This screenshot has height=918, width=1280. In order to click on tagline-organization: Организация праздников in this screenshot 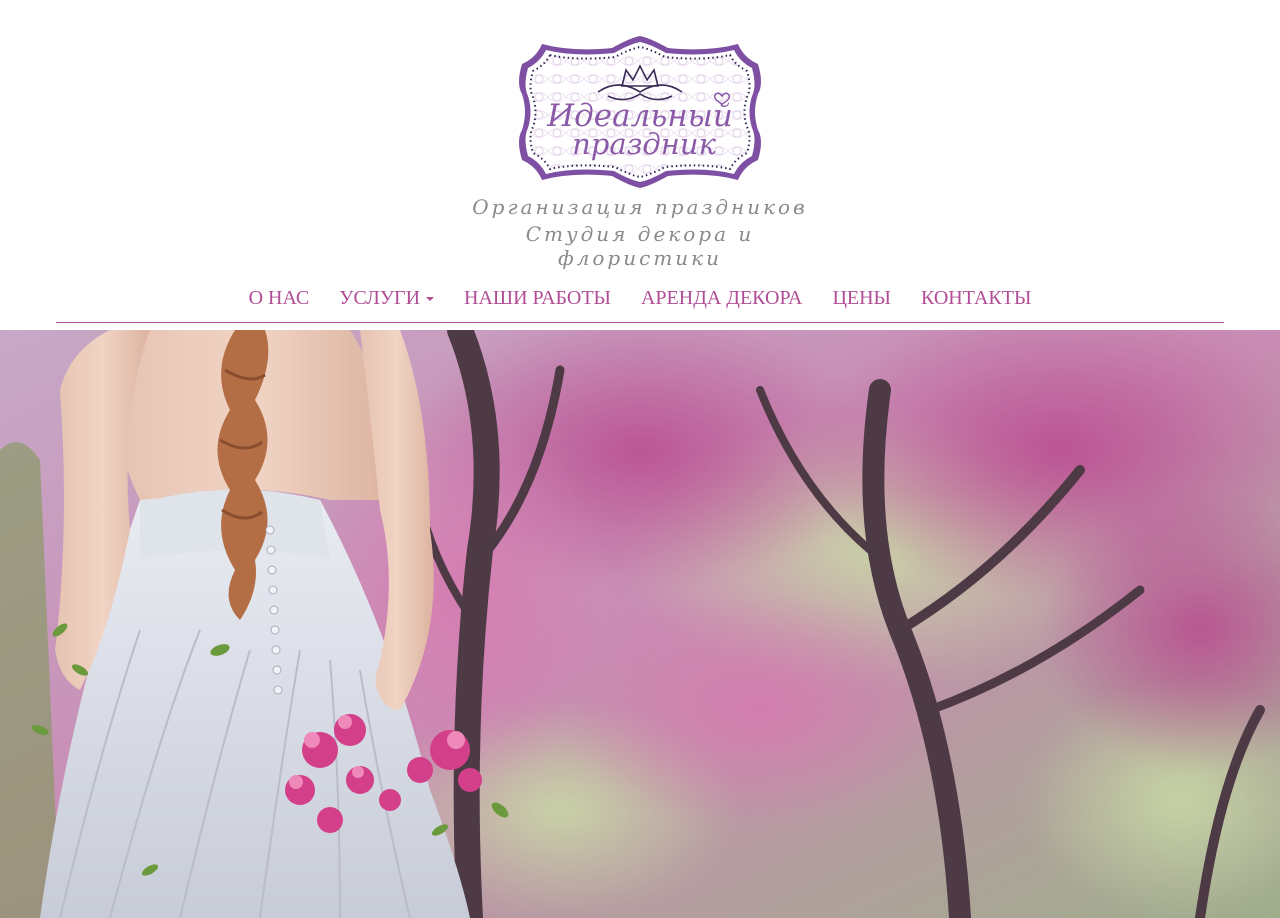, I will do `click(640, 207)`.